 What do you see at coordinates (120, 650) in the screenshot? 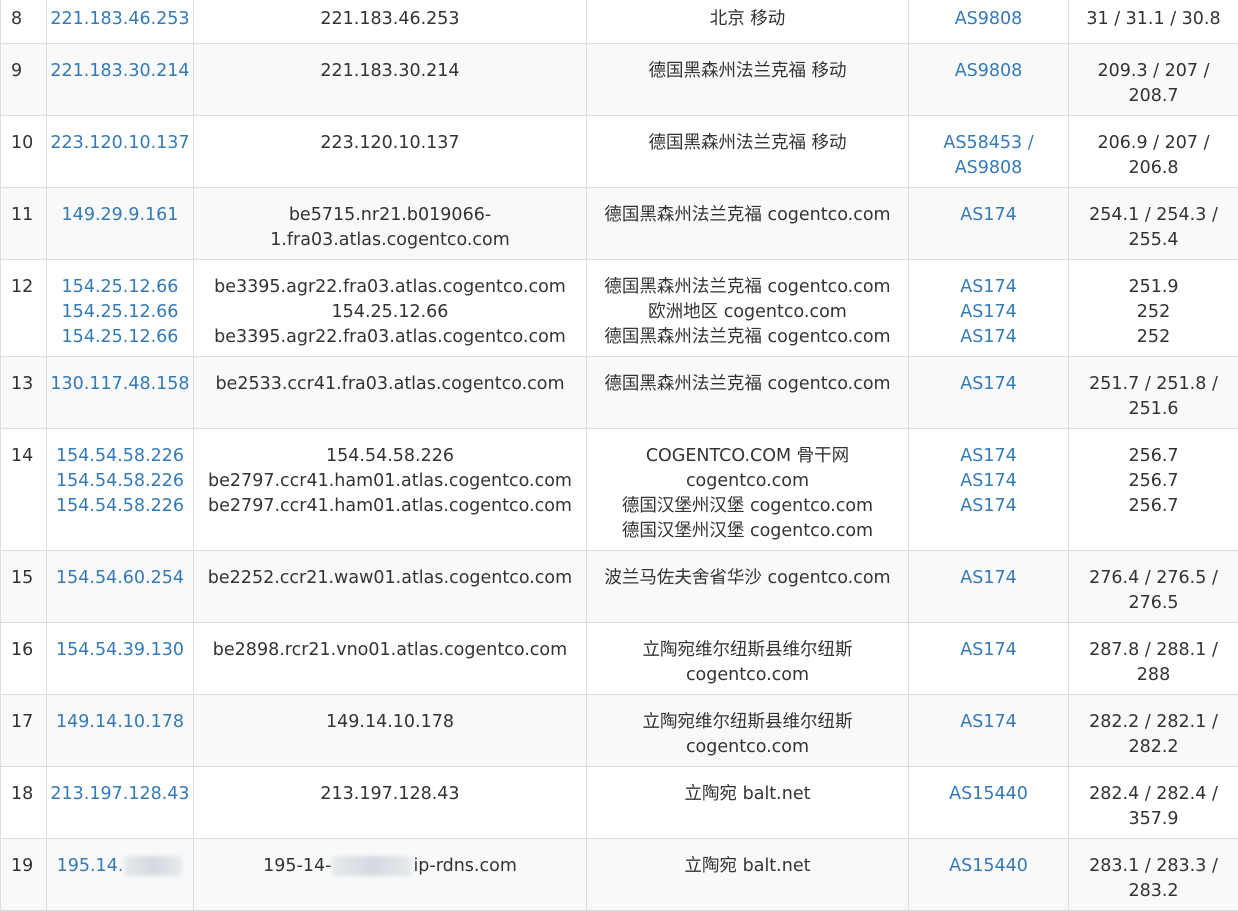
I see `ip-link: 154.54.39.130` at bounding box center [120, 650].